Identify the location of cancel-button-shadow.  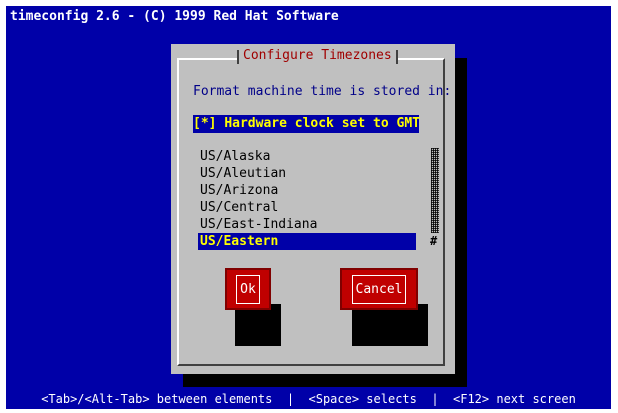
(390, 325).